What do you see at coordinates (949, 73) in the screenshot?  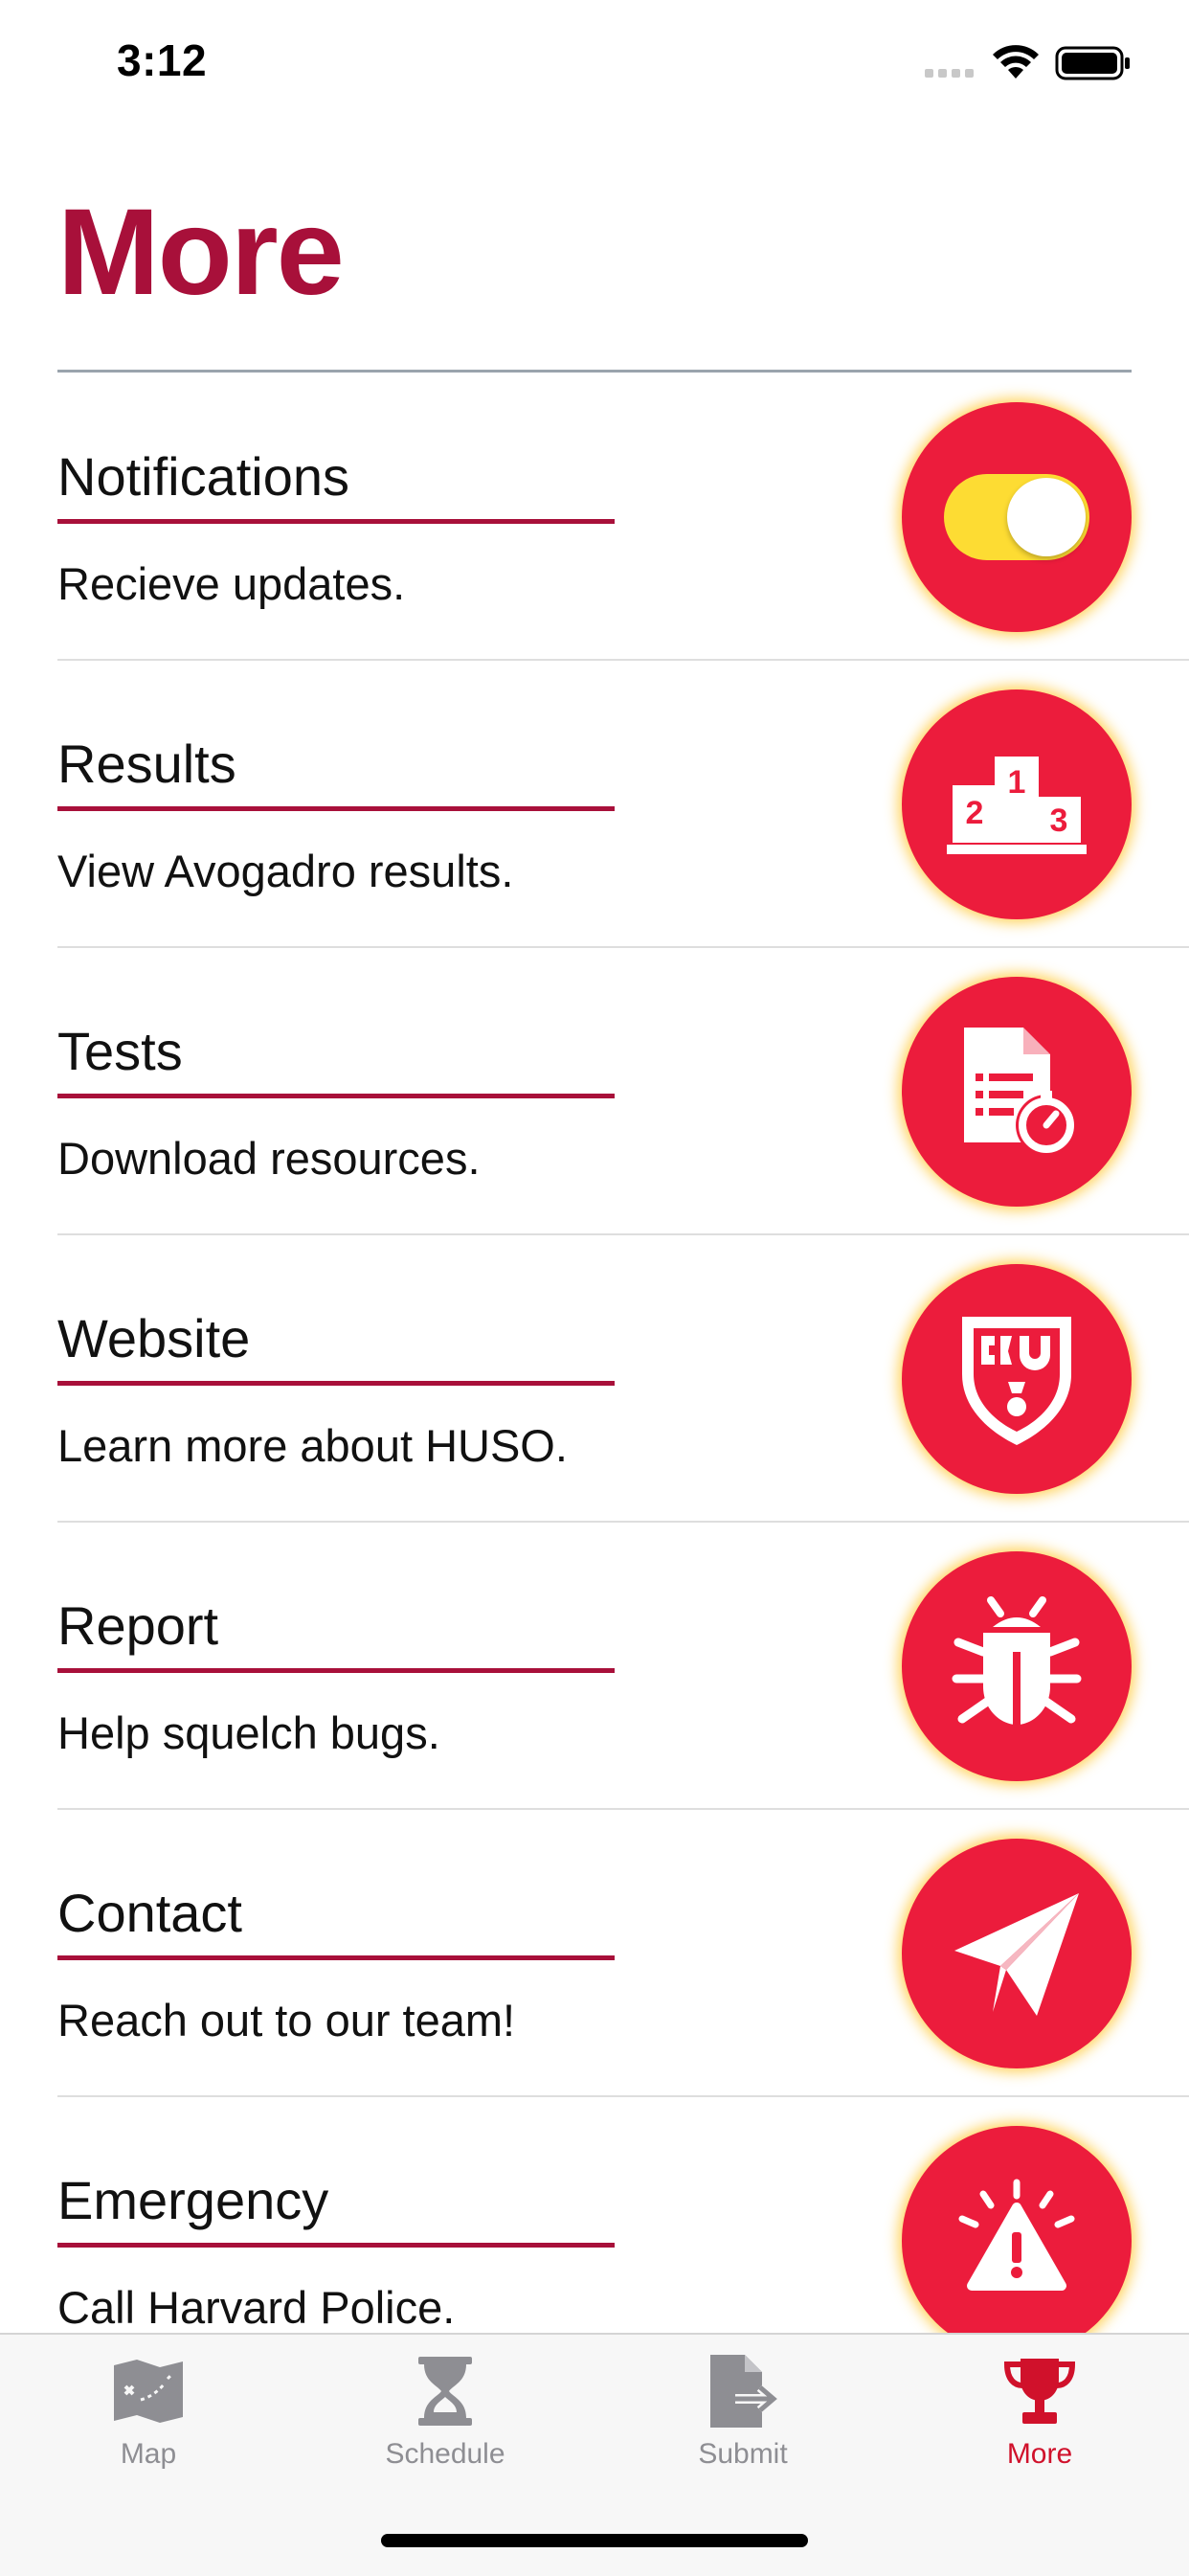 I see `signal-icon` at bounding box center [949, 73].